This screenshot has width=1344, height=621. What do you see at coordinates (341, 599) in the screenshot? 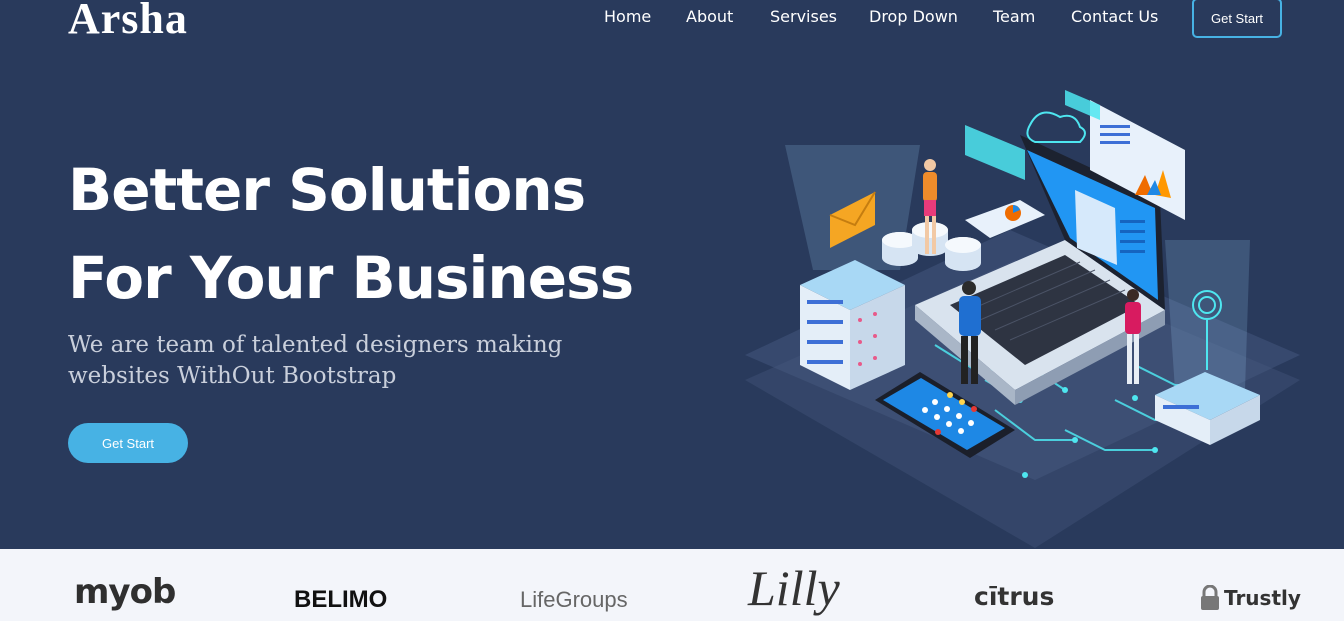
I see `client-logo-belimo: BELIMO` at bounding box center [341, 599].